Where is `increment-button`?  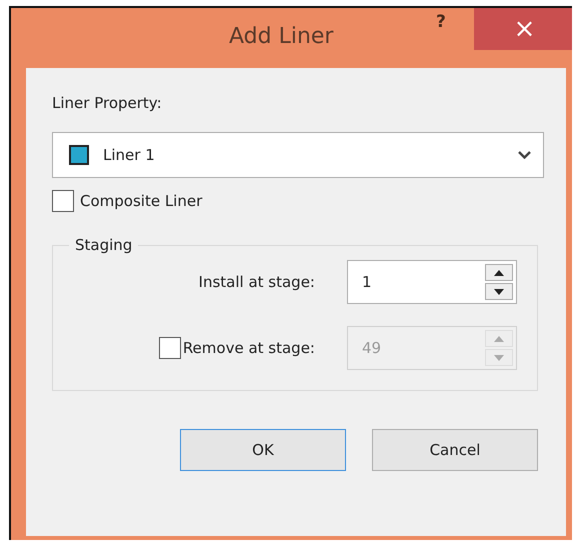
increment-button is located at coordinates (499, 272).